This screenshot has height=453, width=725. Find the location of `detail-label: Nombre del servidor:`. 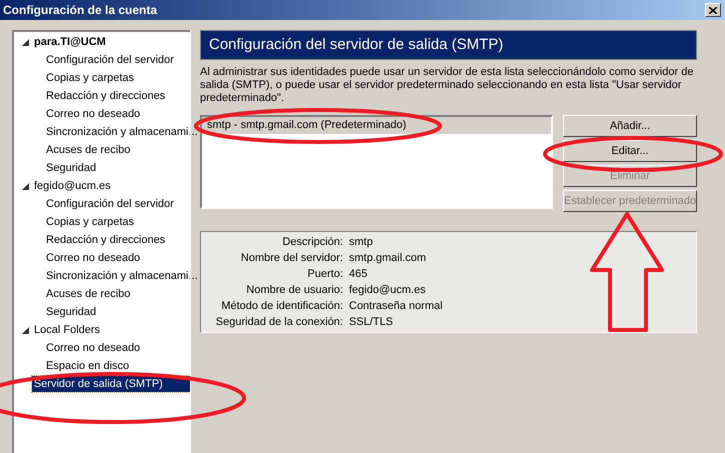

detail-label: Nombre del servidor: is located at coordinates (291, 258).